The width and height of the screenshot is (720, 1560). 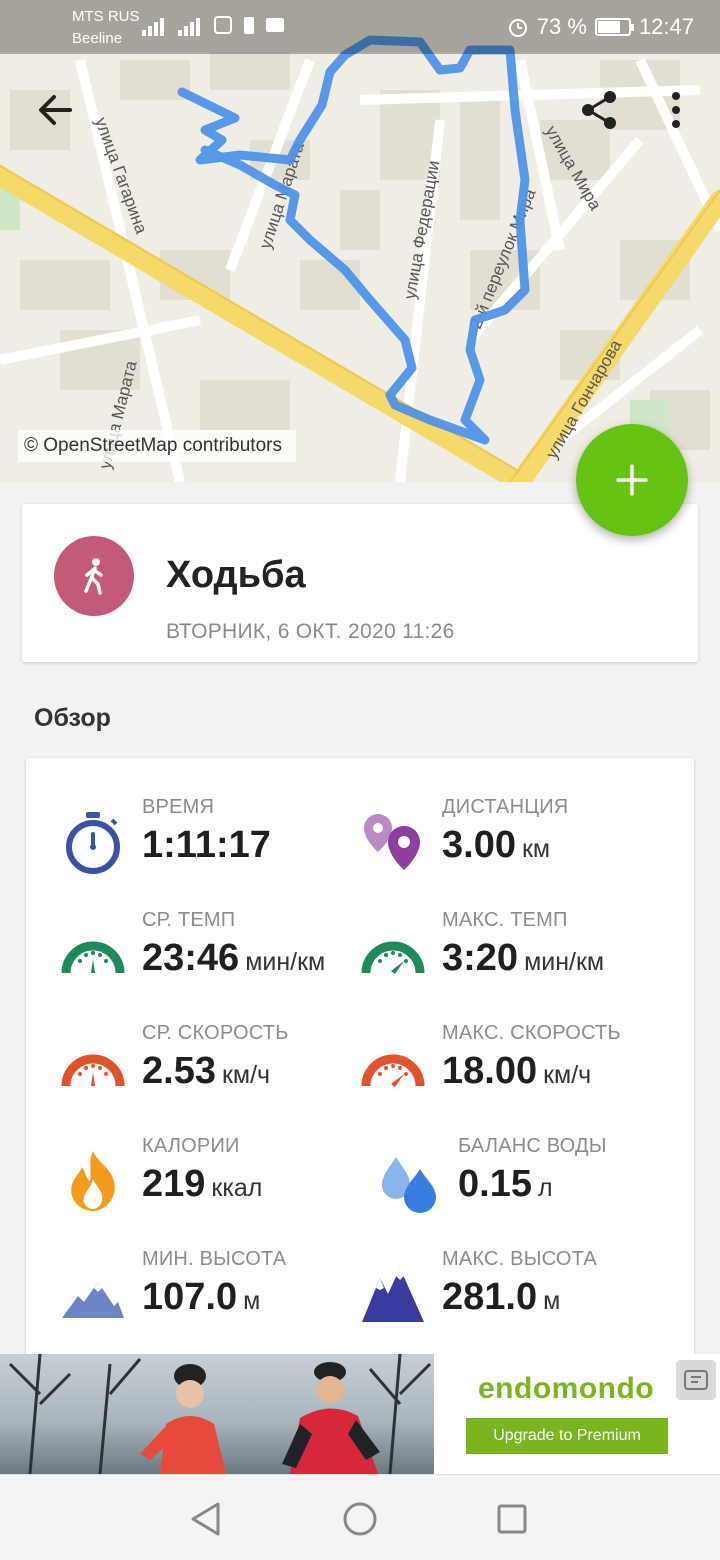 I want to click on stat-value: 3.00, so click(x=479, y=845).